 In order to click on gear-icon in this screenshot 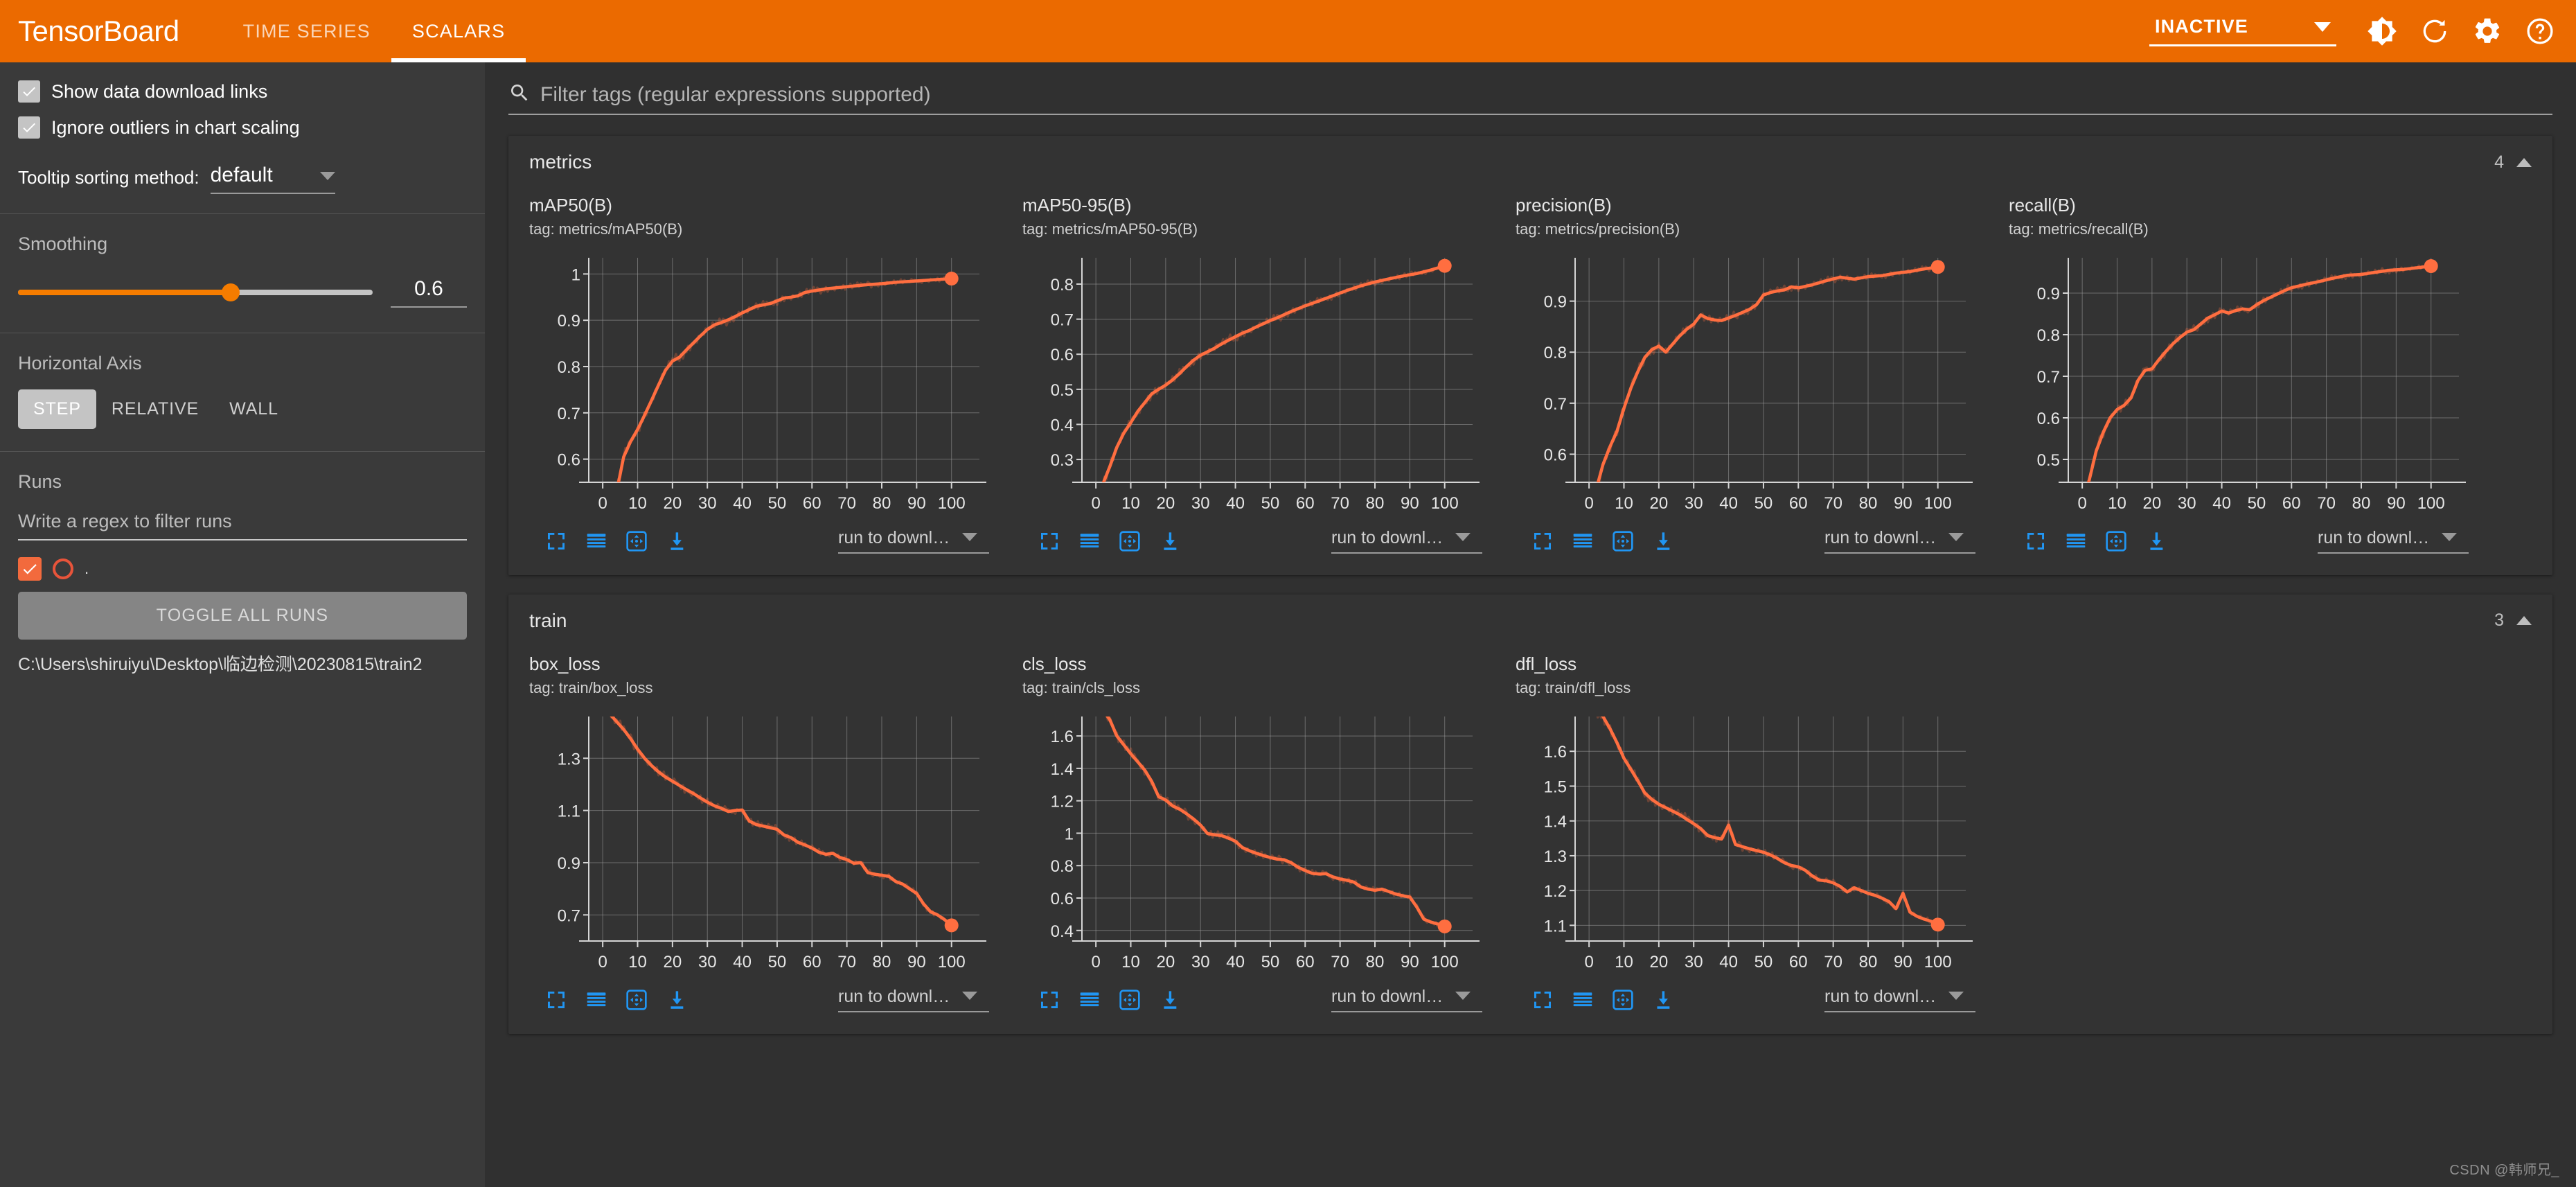, I will do `click(2487, 31)`.